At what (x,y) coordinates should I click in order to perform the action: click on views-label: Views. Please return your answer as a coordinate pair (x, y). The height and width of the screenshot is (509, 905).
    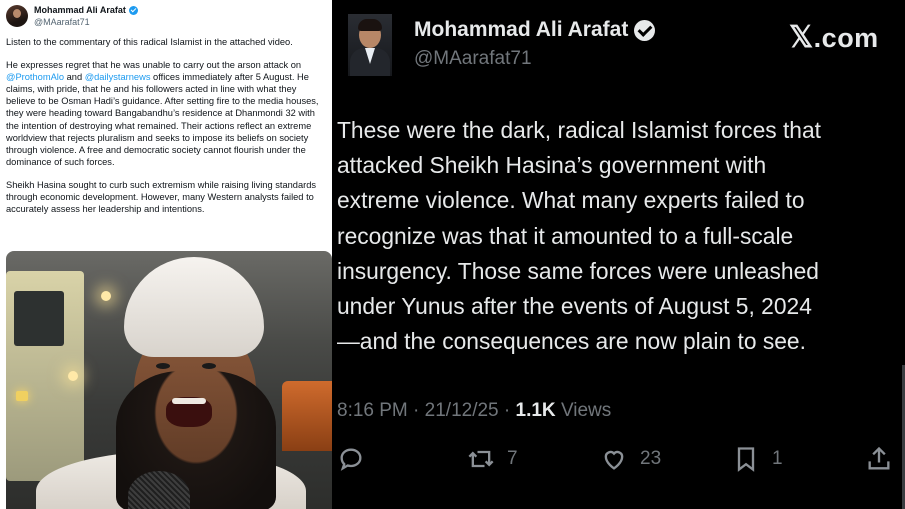
    Looking at the image, I should click on (586, 410).